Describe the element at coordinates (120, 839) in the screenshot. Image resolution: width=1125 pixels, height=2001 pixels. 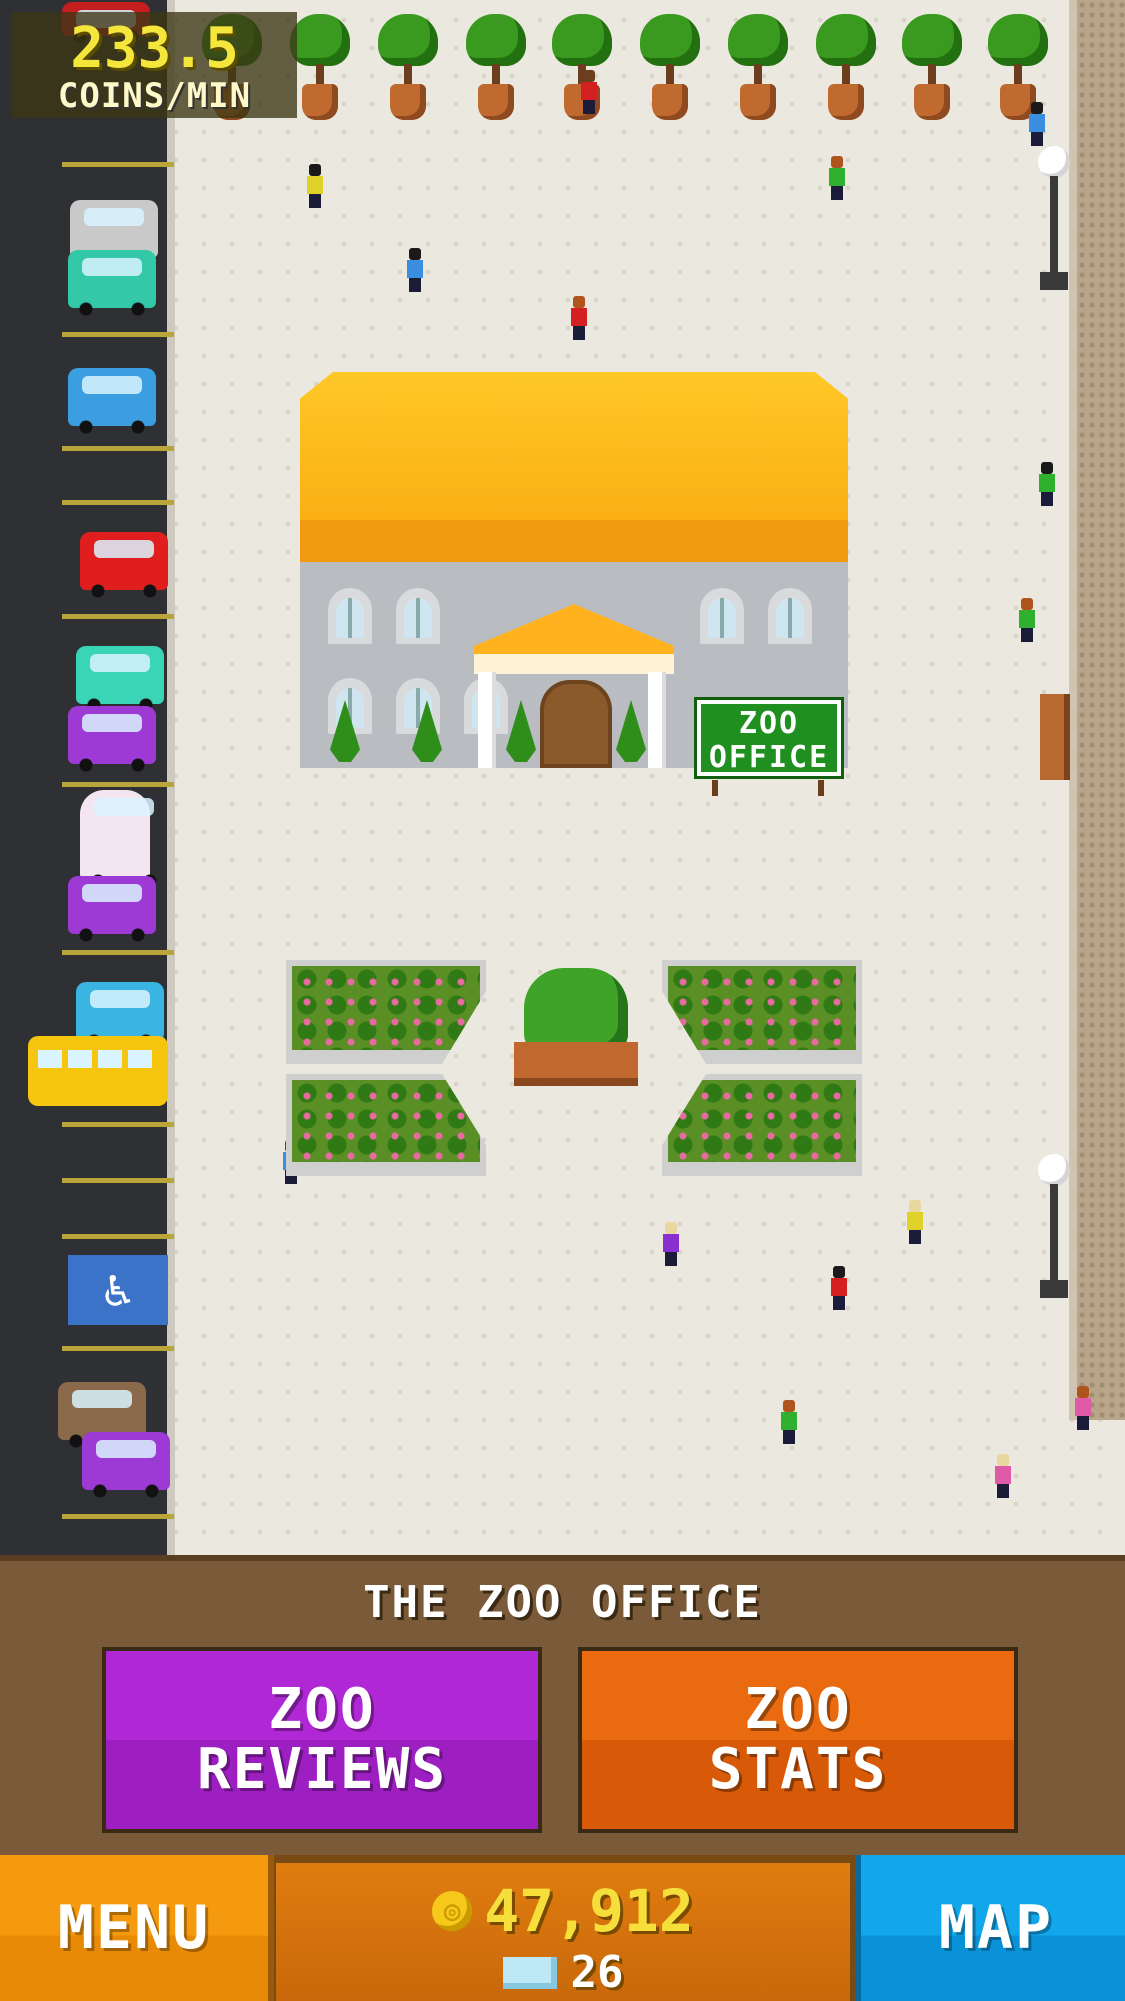
I see `chicken-car` at that location.